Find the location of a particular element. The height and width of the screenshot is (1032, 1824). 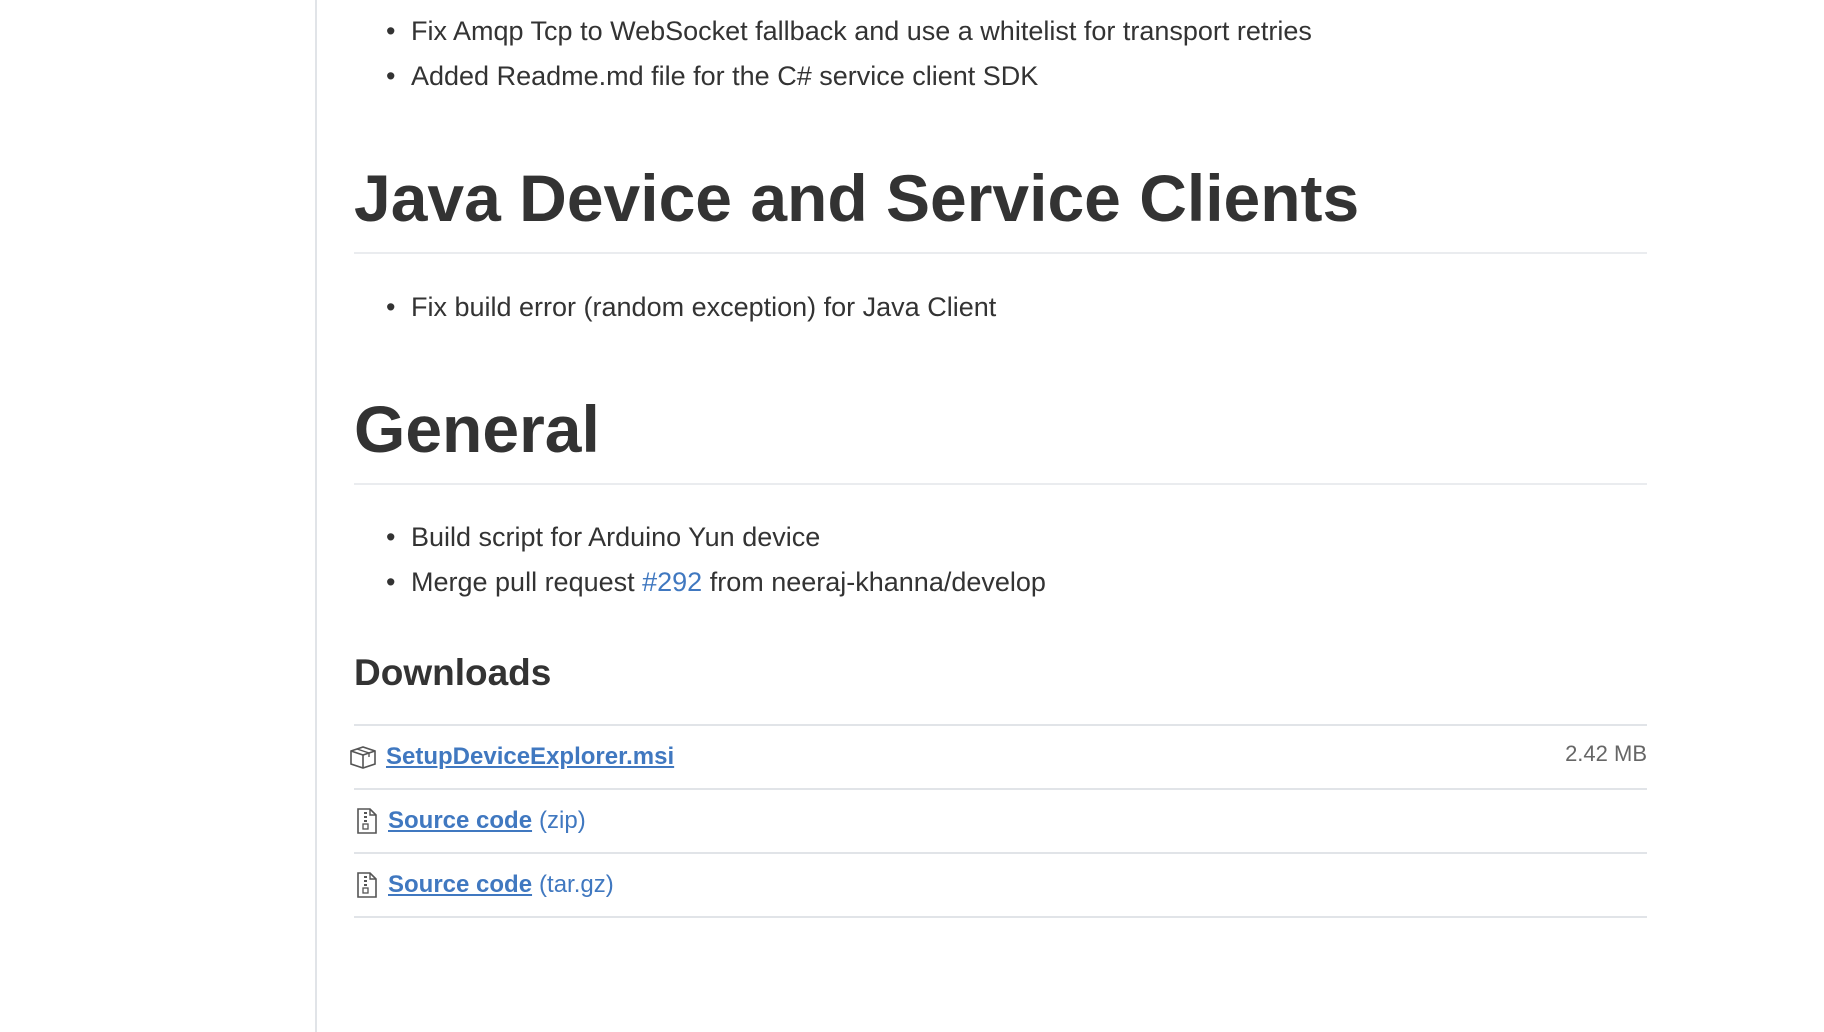

merge-text-prefix: Merge pull request is located at coordinates (527, 582).